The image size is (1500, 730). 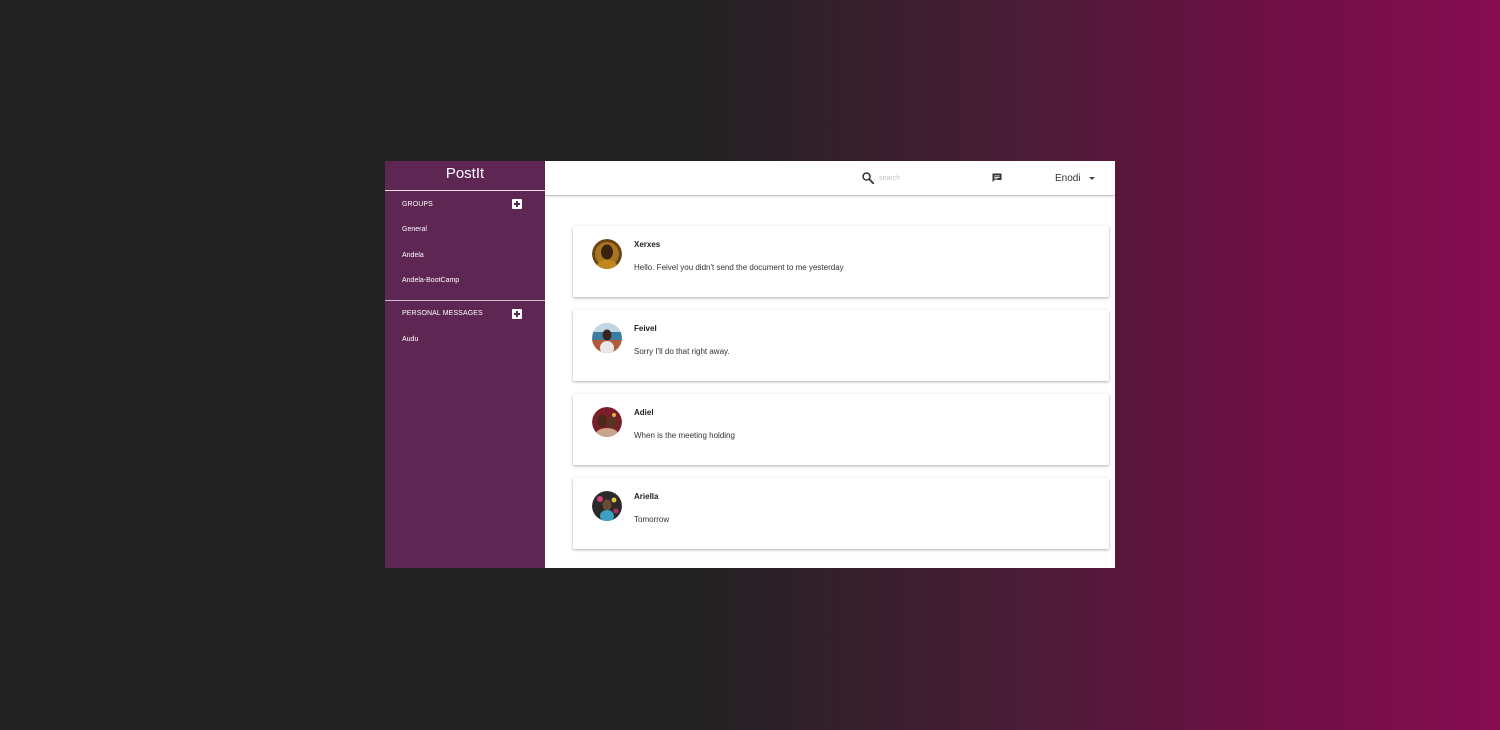 What do you see at coordinates (465, 204) in the screenshot?
I see `groups-header: GROUPS` at bounding box center [465, 204].